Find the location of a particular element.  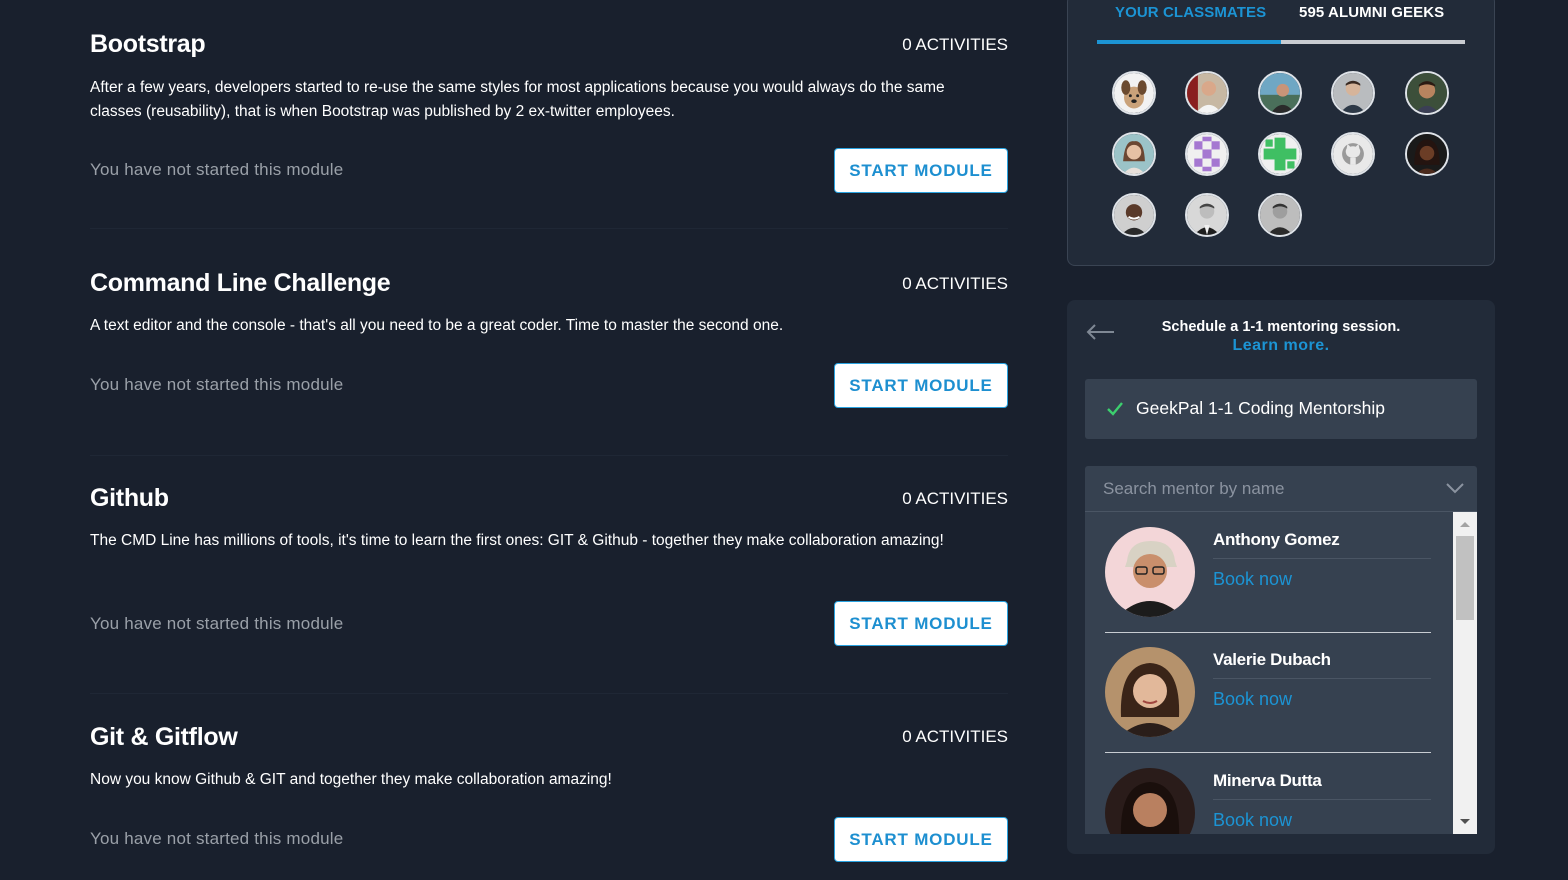

classmate-avatar-purple-identicon-icon is located at coordinates (1207, 154).